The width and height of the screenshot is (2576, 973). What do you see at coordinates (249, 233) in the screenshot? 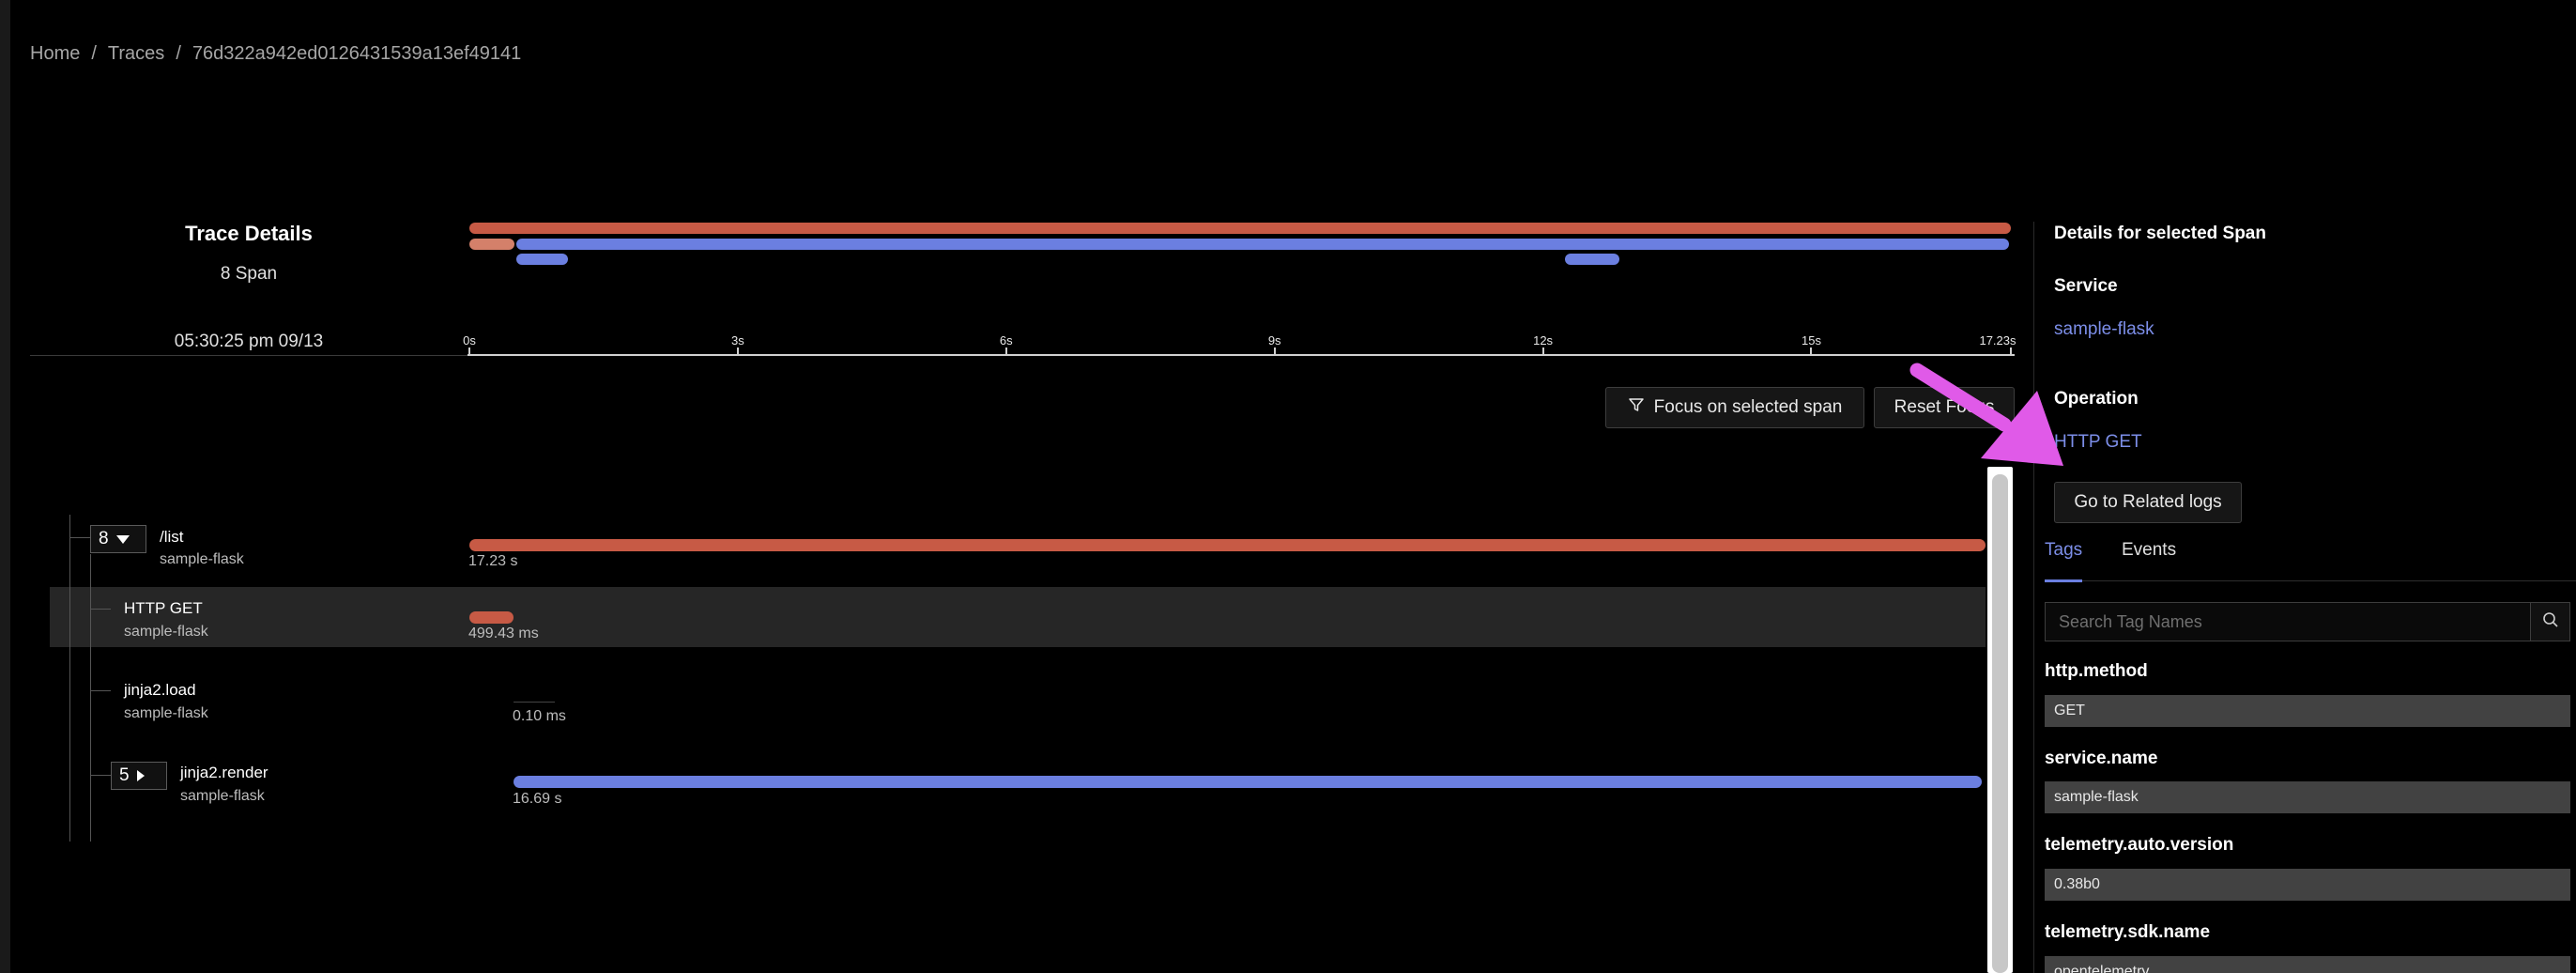
I see `trace-details-title: Trace Details` at bounding box center [249, 233].